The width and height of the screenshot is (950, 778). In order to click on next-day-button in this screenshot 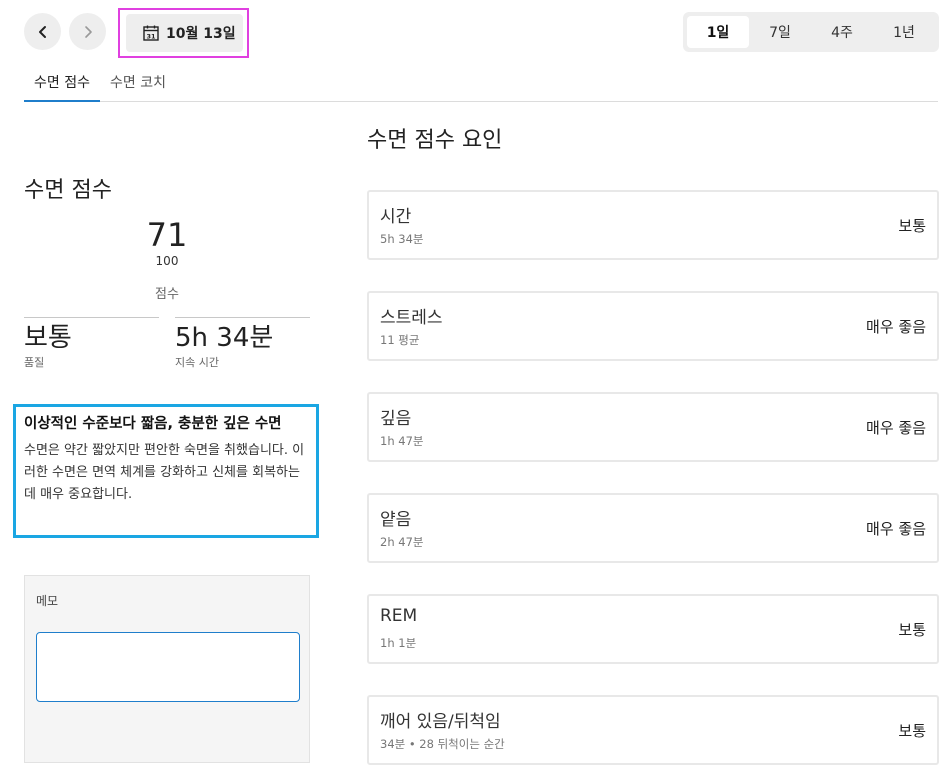, I will do `click(87, 31)`.